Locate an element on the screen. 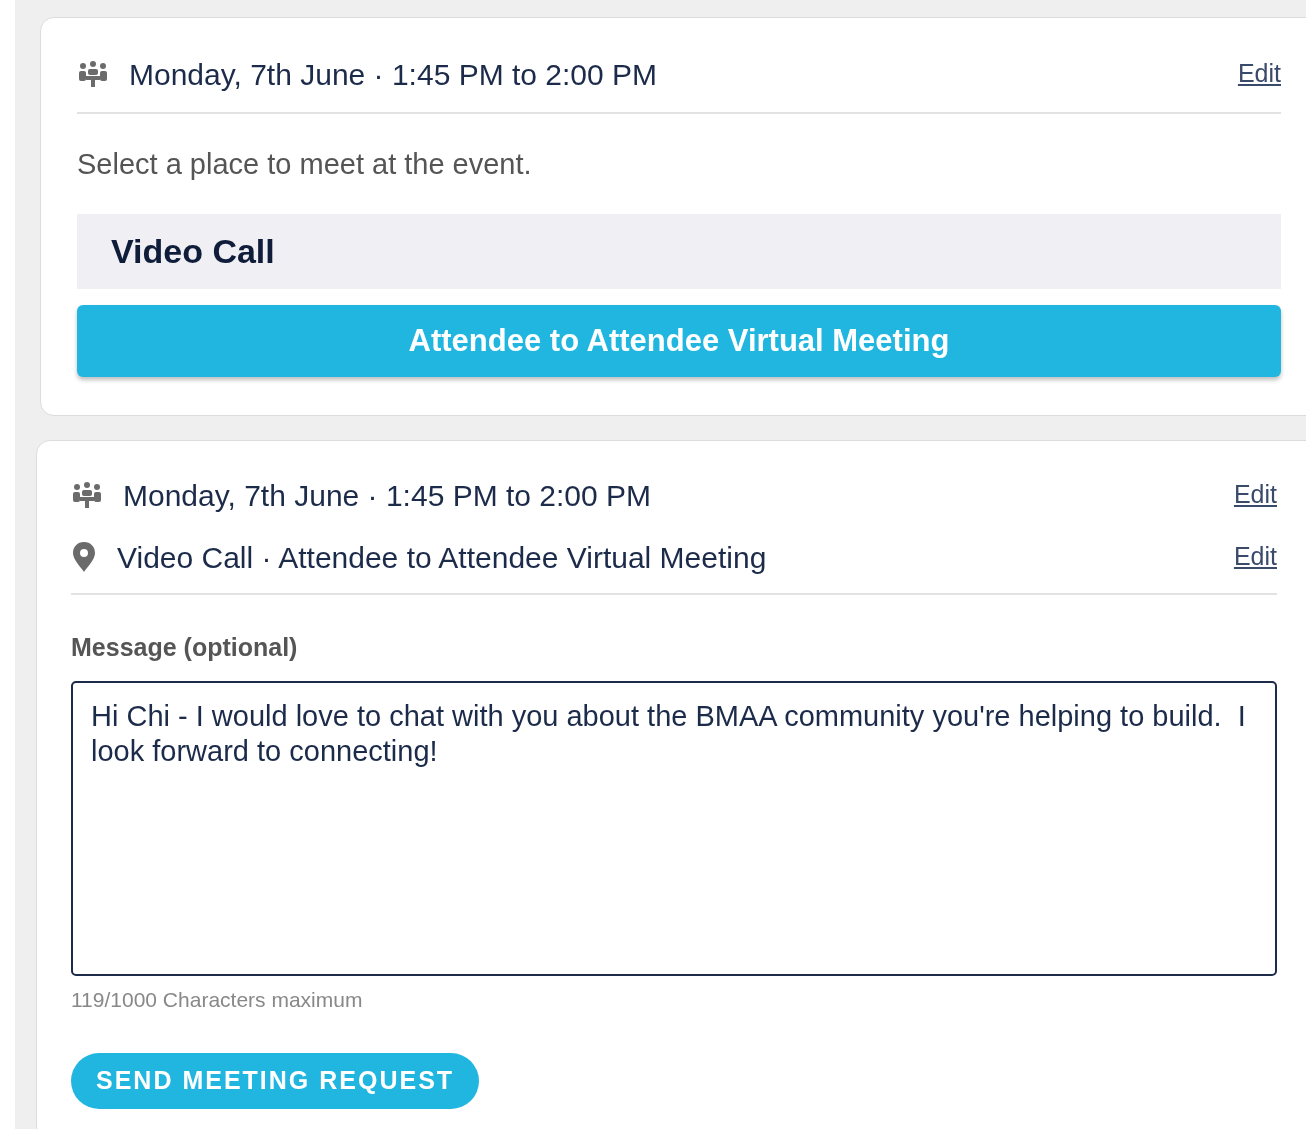  character-counter: 119/1000 Characters maximum is located at coordinates (217, 999).